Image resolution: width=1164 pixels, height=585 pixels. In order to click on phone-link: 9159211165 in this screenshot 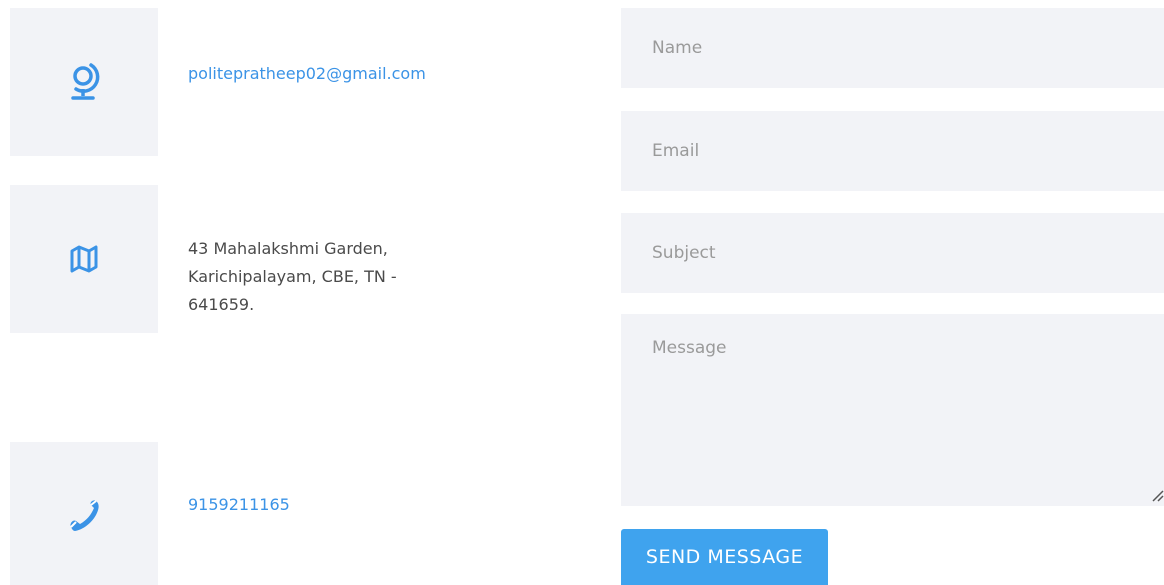, I will do `click(239, 504)`.